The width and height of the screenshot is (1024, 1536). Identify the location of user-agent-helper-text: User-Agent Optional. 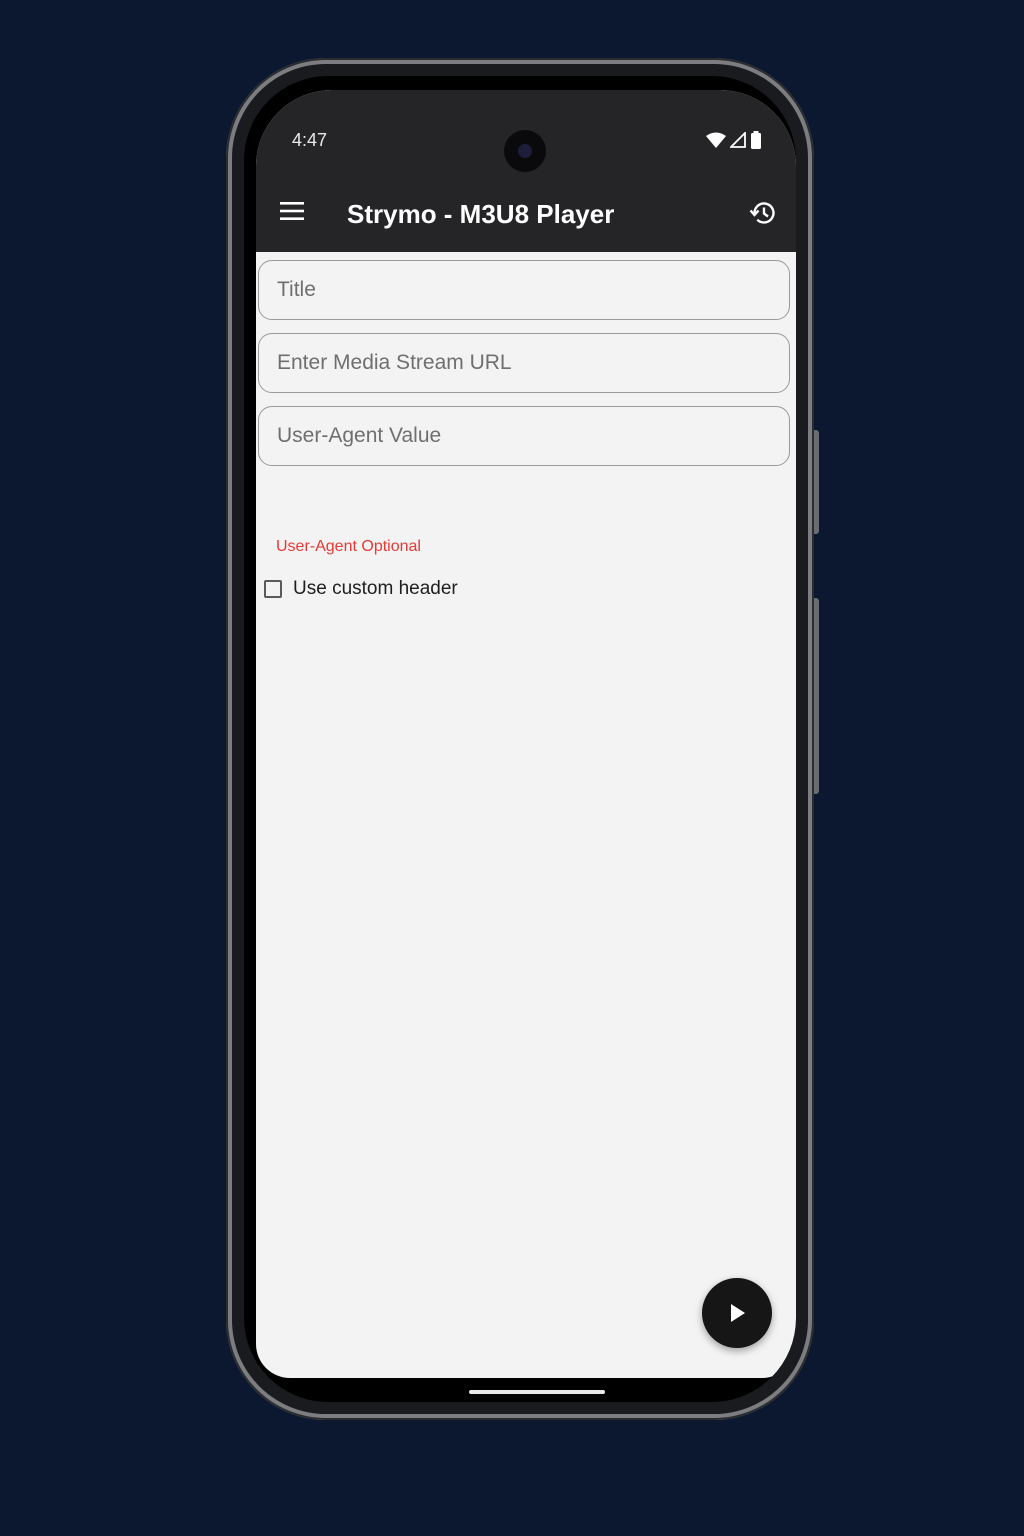
(348, 546).